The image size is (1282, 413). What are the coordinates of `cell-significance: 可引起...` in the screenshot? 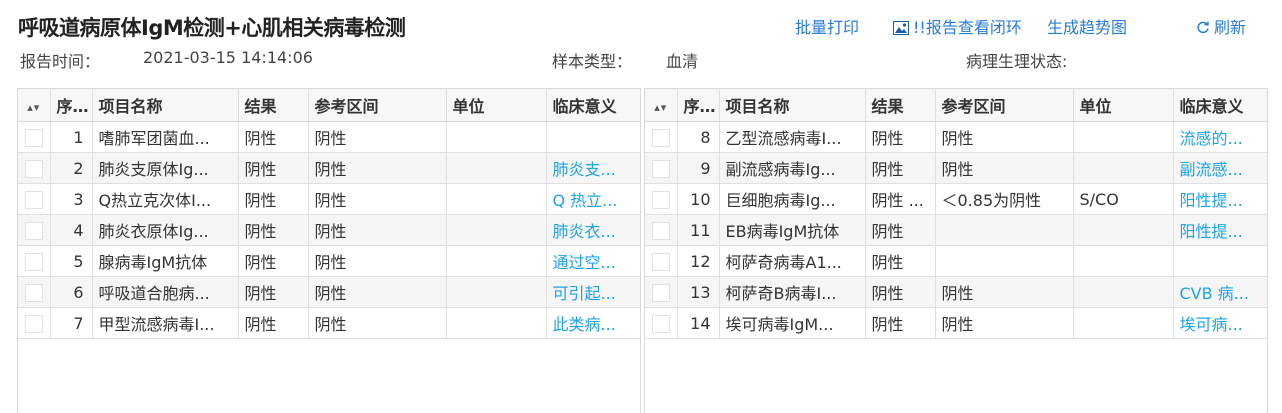 It's located at (593, 292).